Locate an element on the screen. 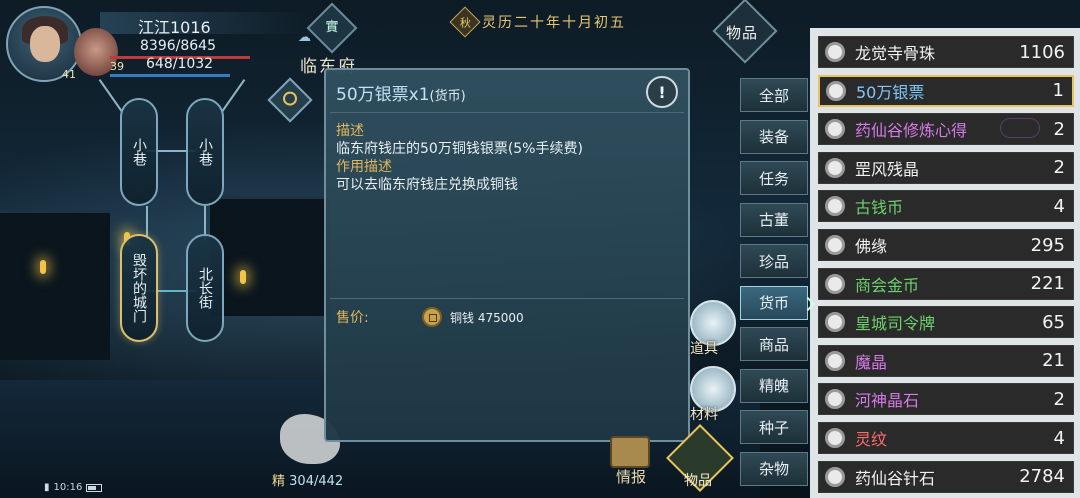  signal-icon: ▮ is located at coordinates (47, 487).